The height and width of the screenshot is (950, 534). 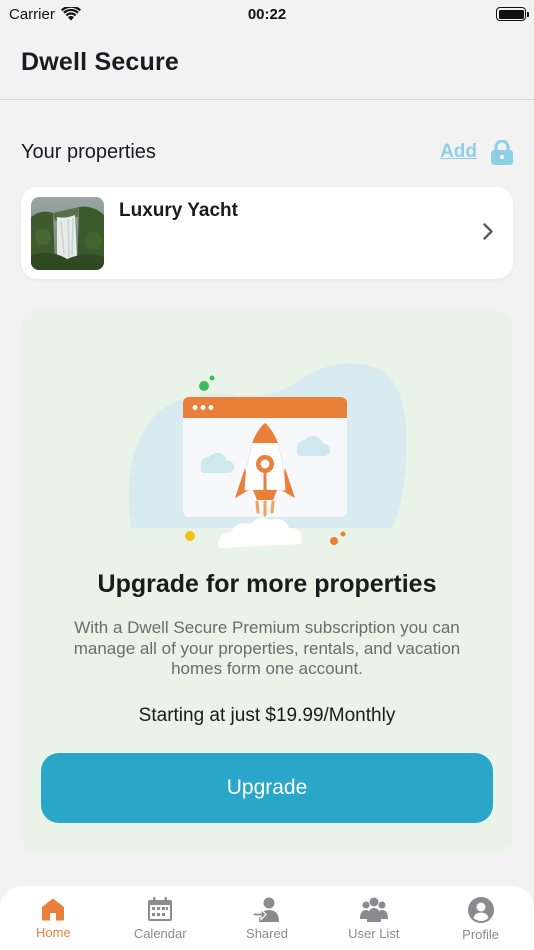 I want to click on add-property-link: Add, so click(x=458, y=152).